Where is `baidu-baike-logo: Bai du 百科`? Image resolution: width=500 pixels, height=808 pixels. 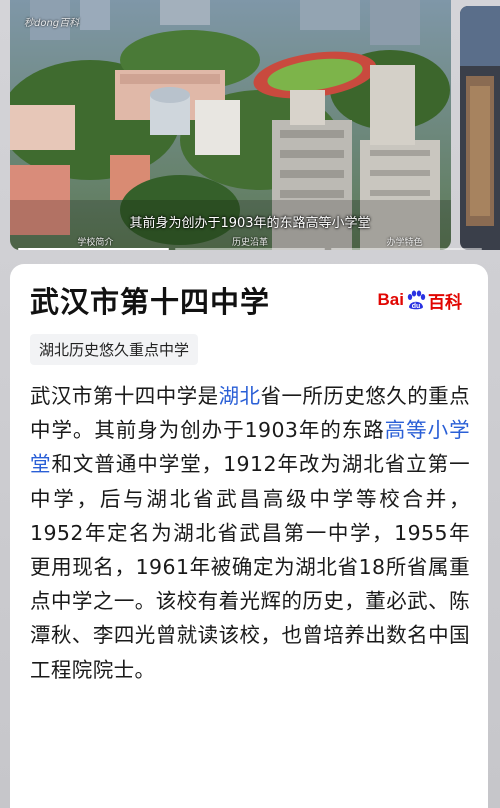
baidu-baike-logo: Bai du 百科 is located at coordinates (420, 300).